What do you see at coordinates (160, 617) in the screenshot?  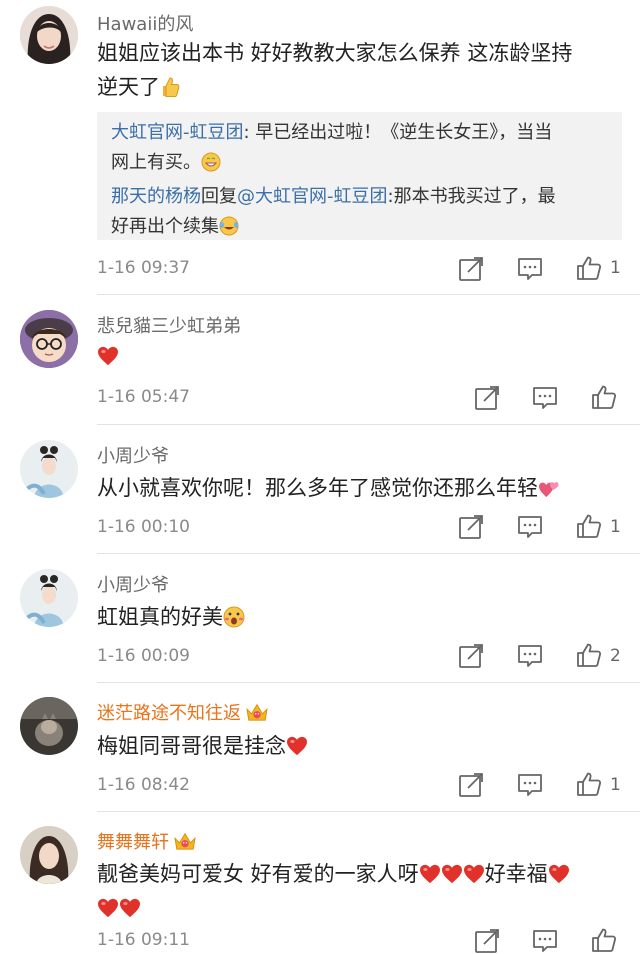 I see `comment-text-part: 虹姐真的好美` at bounding box center [160, 617].